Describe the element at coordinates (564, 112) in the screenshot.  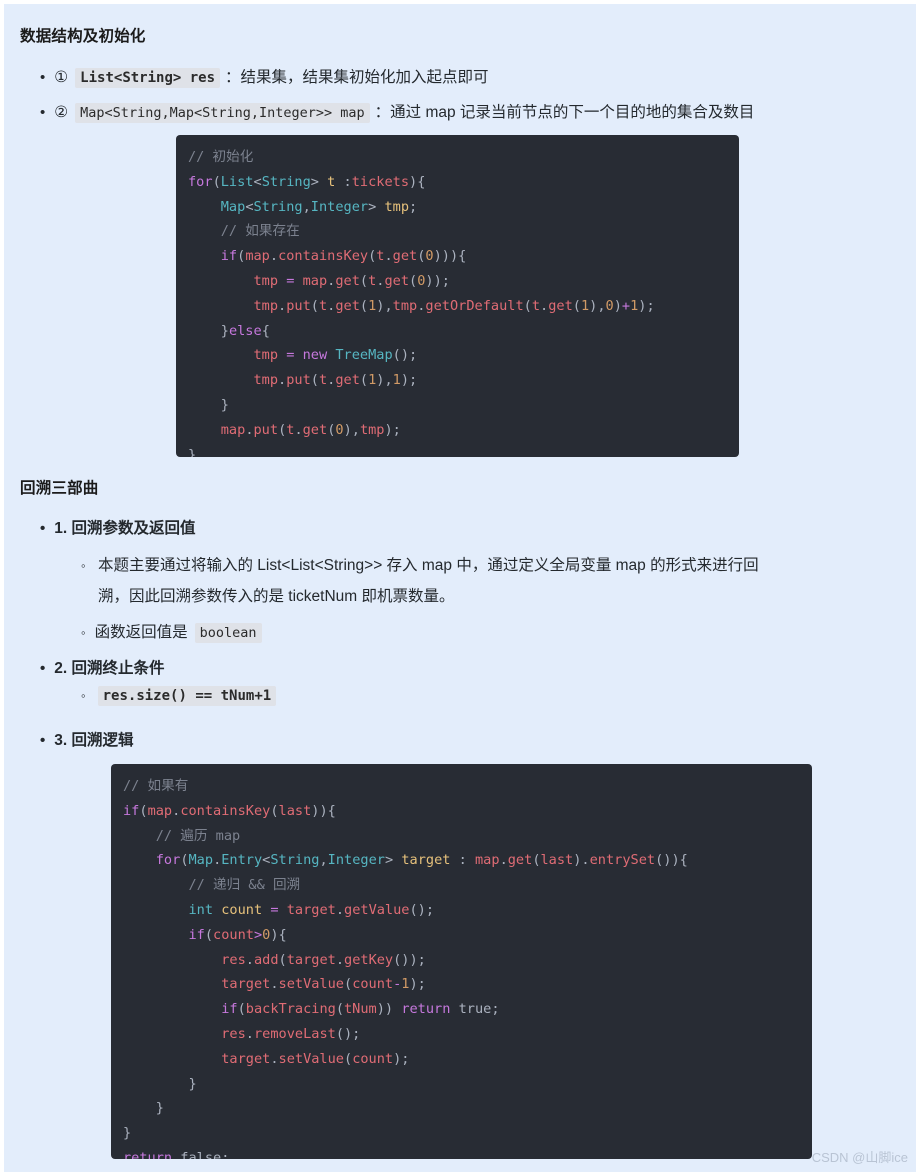
I see `list-item-struct-2-text: ：通过 map 记录当前节点的下一个目的地的集合及数目` at that location.